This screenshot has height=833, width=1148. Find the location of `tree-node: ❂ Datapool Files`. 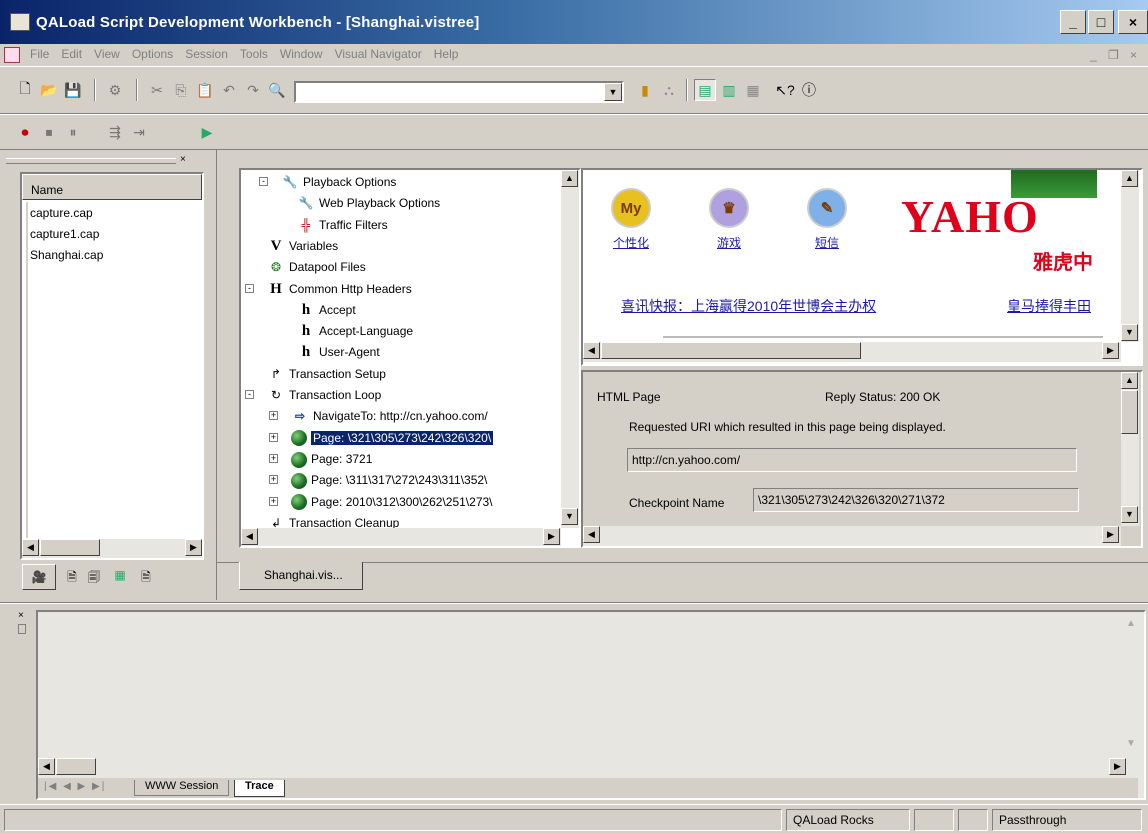

tree-node: ❂ Datapool Files is located at coordinates (316, 267).